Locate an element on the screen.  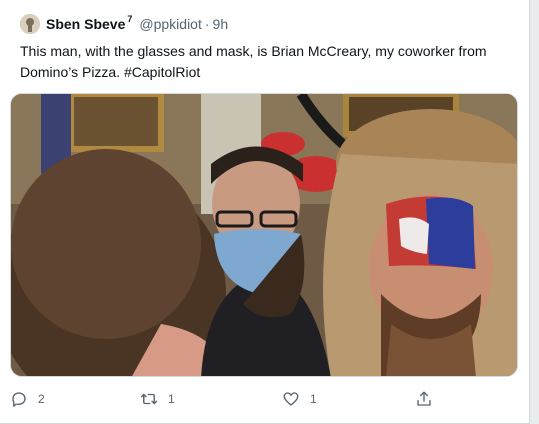
avatar-image is located at coordinates (30, 24).